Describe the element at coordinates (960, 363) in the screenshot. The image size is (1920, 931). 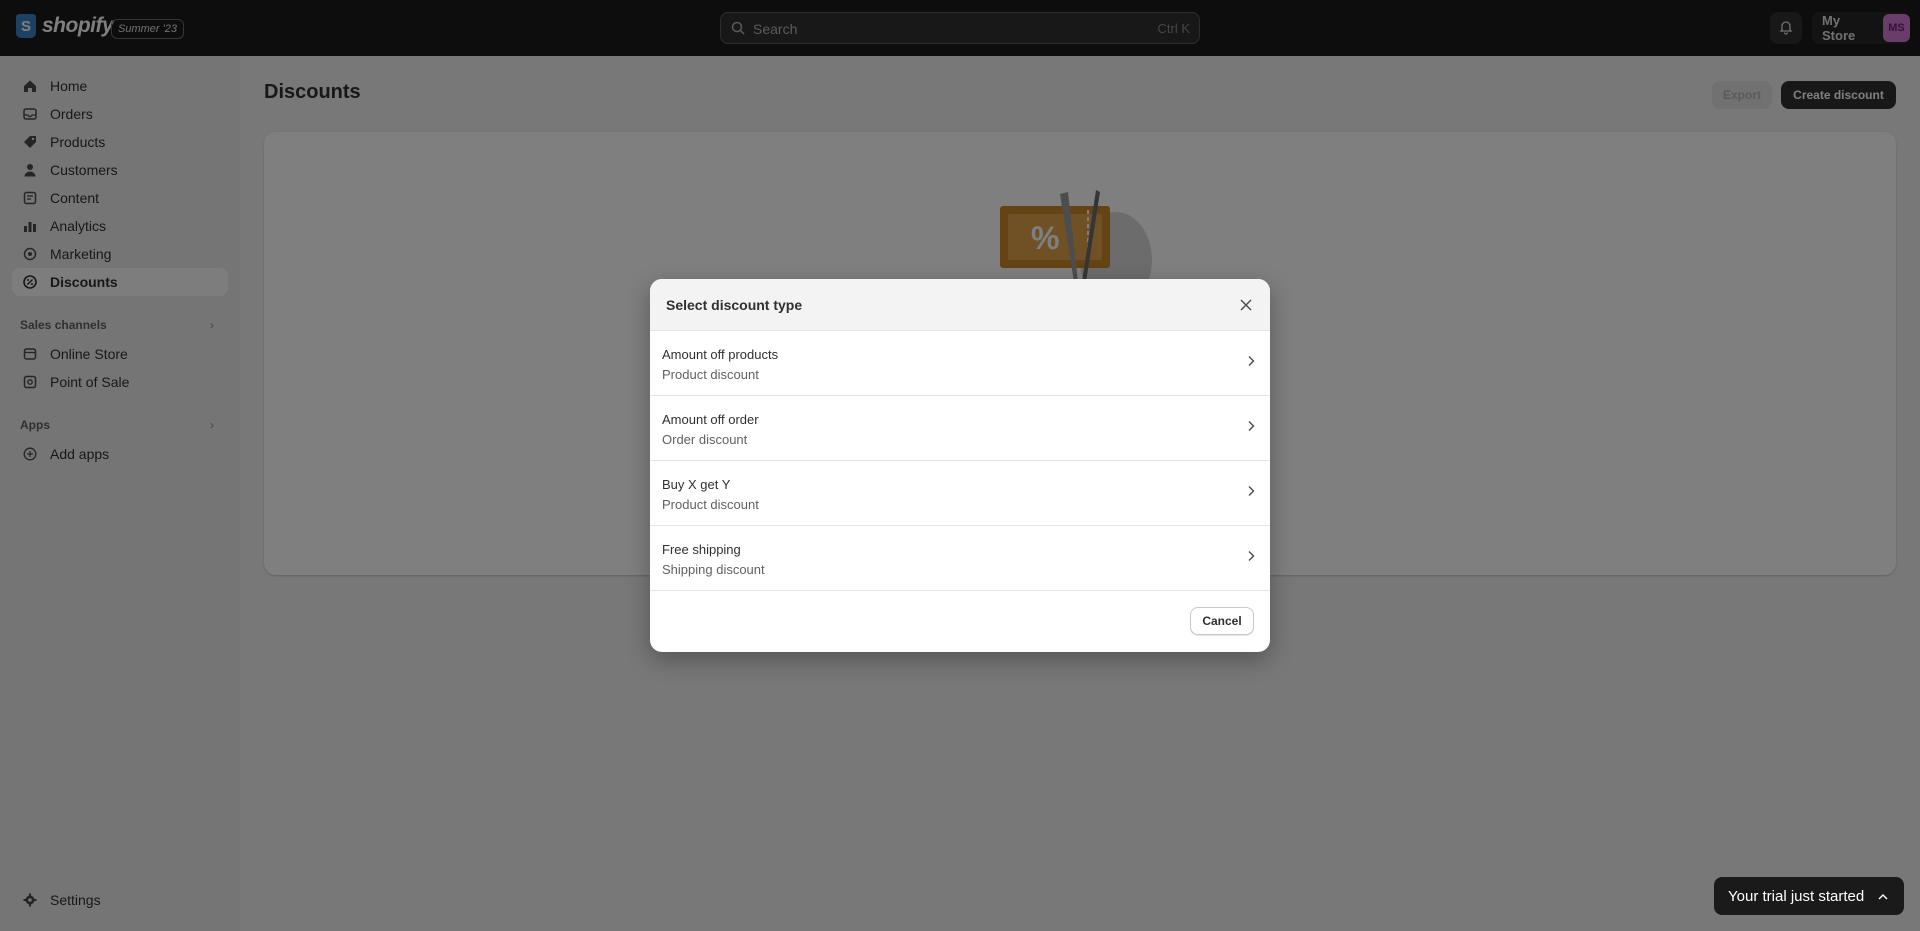
I see `option-amount-off-products: Amount off products Product discount` at that location.